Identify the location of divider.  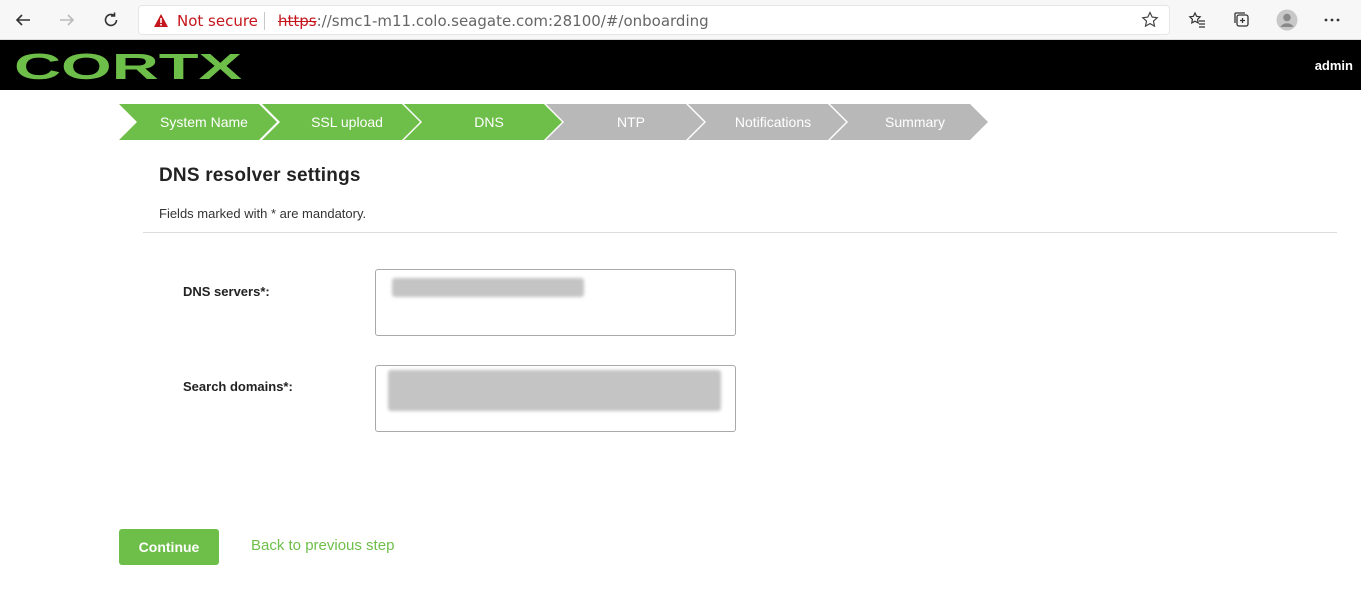
(740, 232).